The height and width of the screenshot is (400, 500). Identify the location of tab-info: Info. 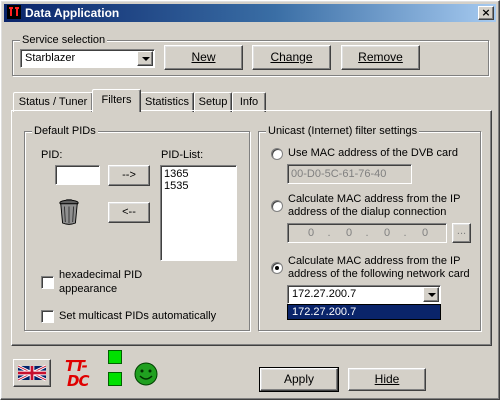
(249, 102).